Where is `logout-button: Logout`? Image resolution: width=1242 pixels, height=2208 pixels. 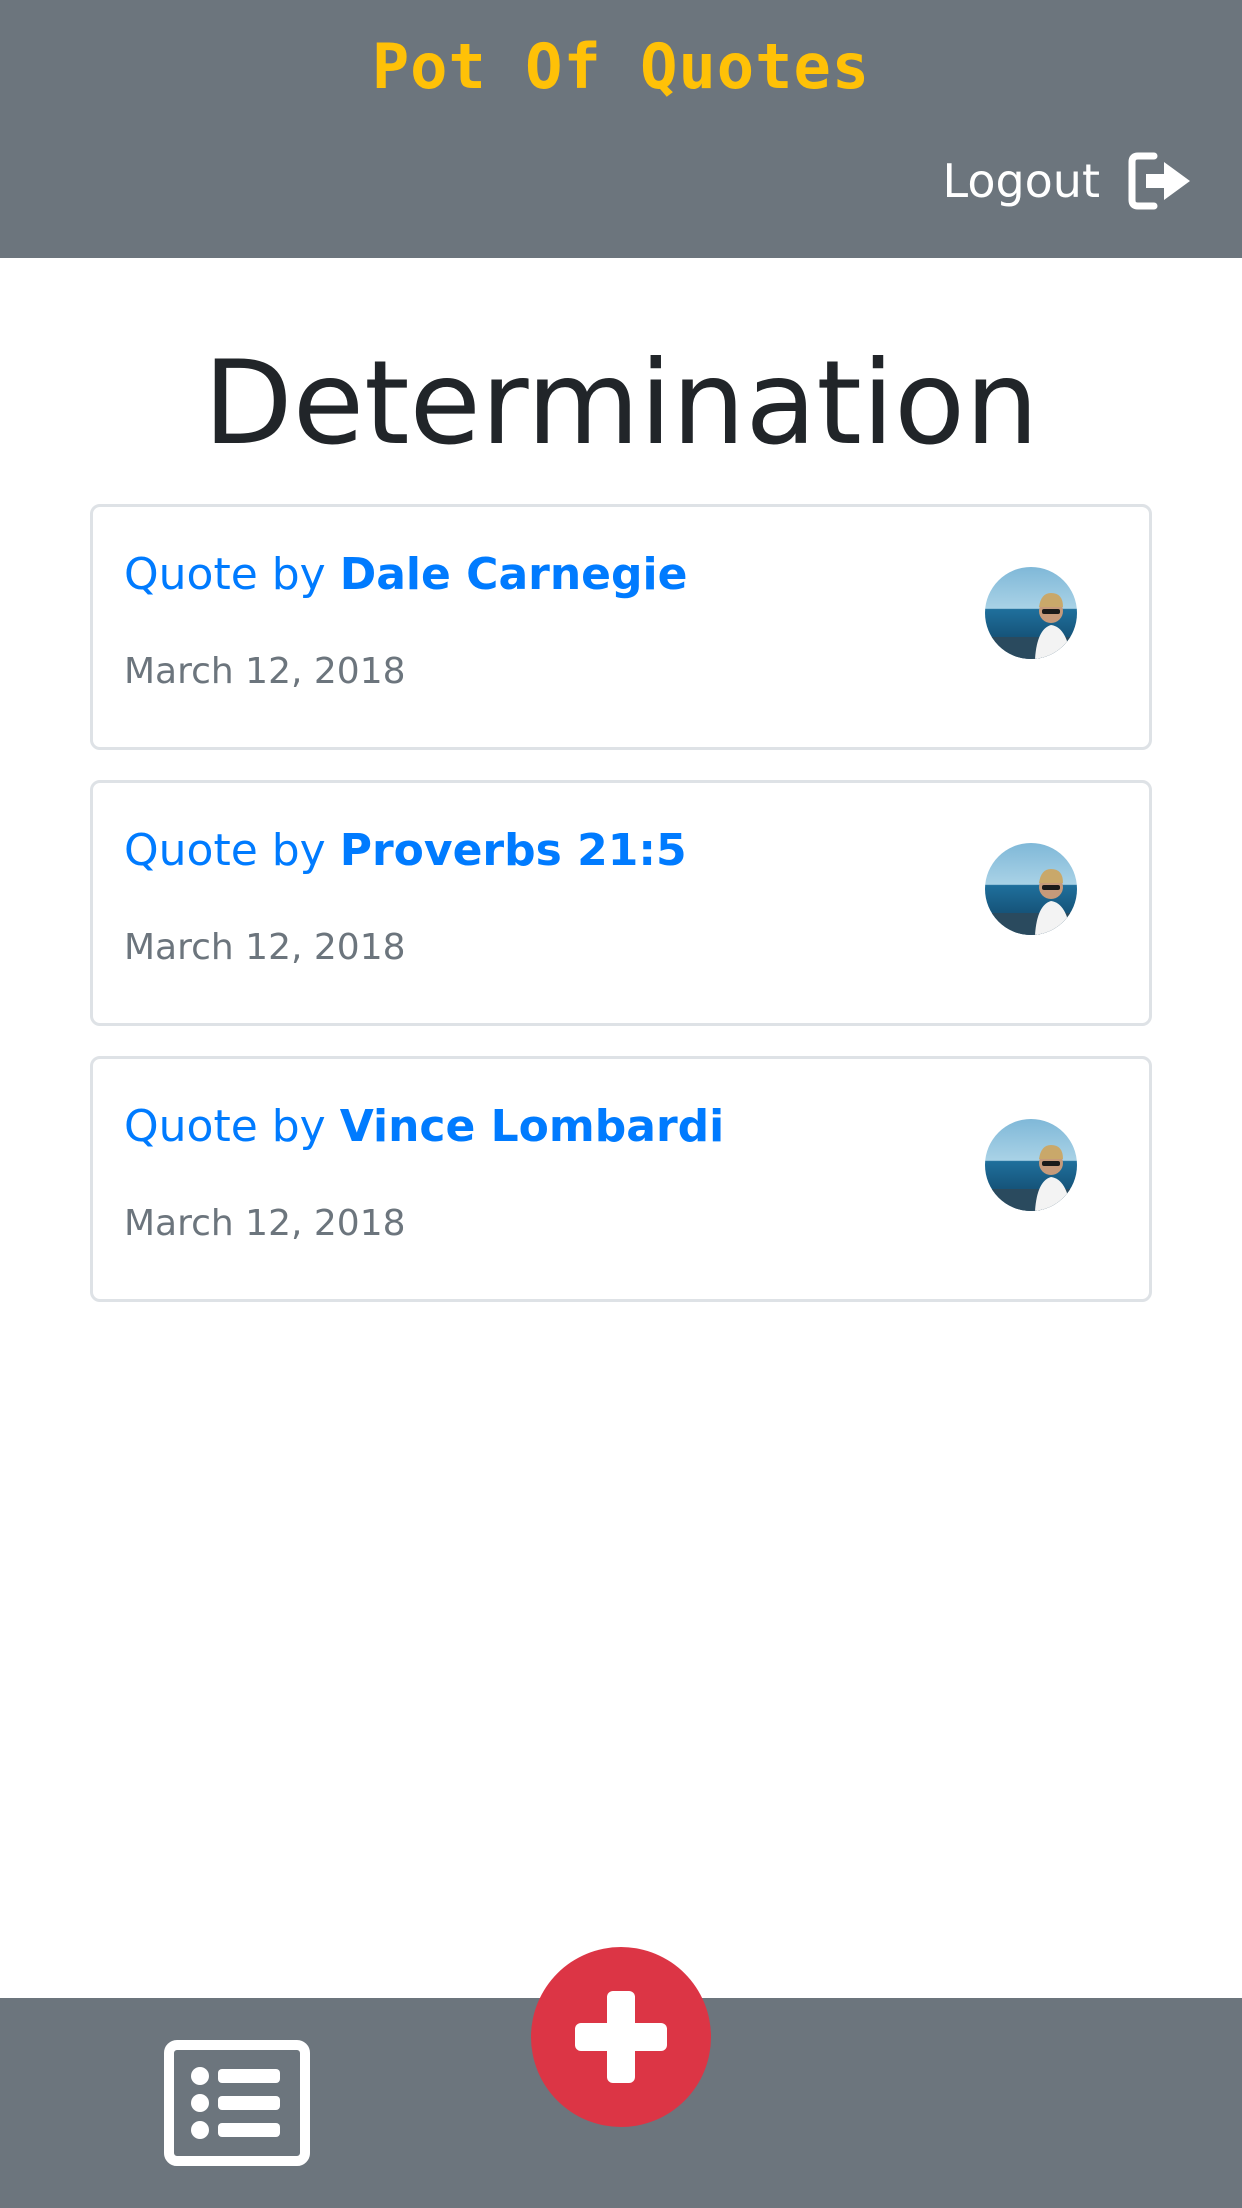 logout-button: Logout is located at coordinates (1069, 181).